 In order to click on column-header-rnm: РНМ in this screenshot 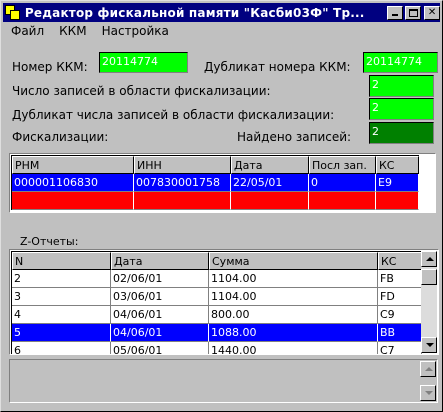, I will do `click(73, 165)`.